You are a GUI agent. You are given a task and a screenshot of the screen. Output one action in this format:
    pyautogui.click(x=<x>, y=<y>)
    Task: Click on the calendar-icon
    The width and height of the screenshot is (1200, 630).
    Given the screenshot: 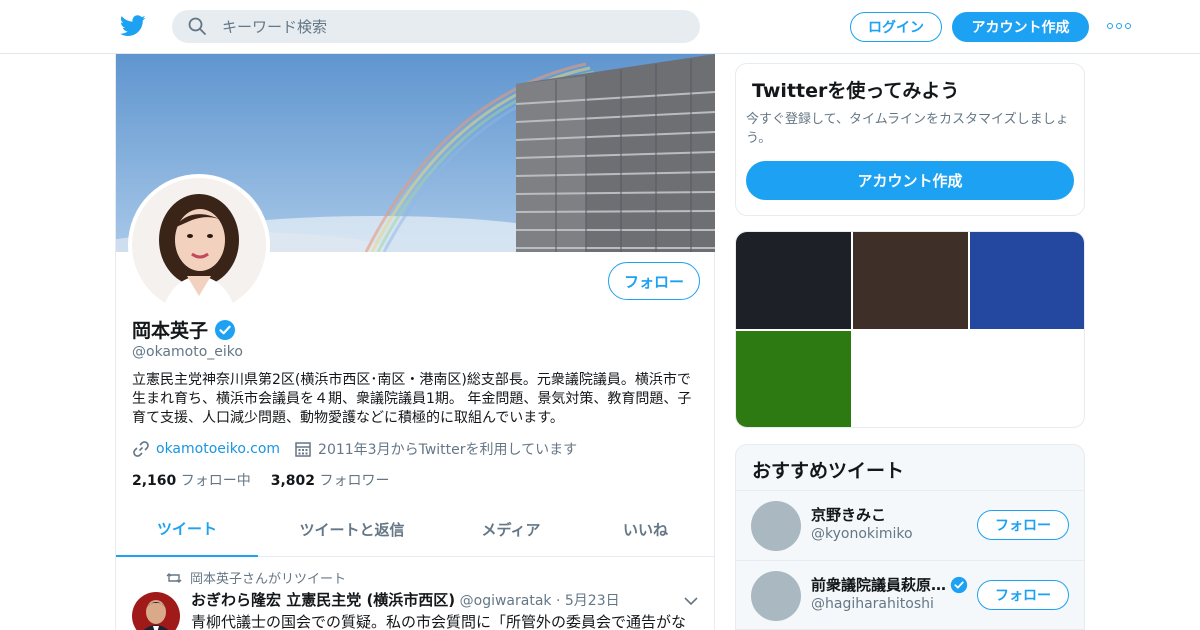 What is the action you would take?
    pyautogui.click(x=303, y=449)
    